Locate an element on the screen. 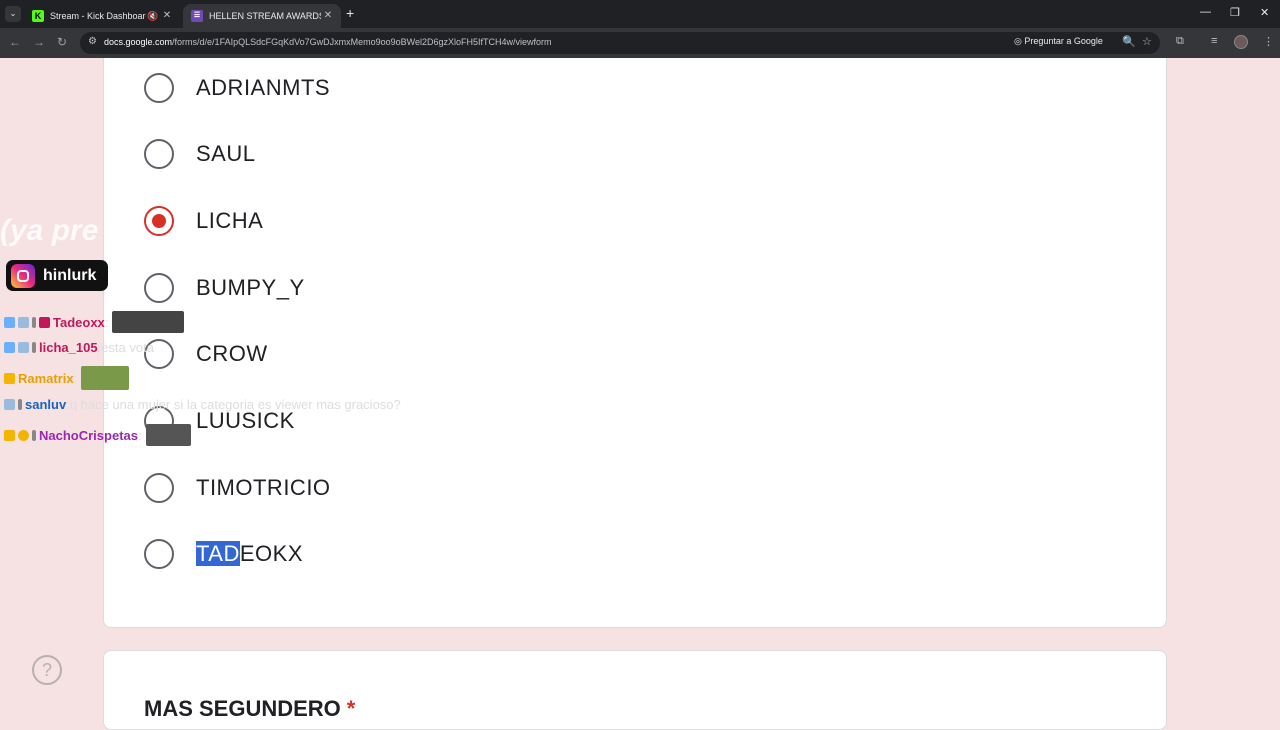 The height and width of the screenshot is (730, 1280). option-label: ADRIANMTS is located at coordinates (263, 87).